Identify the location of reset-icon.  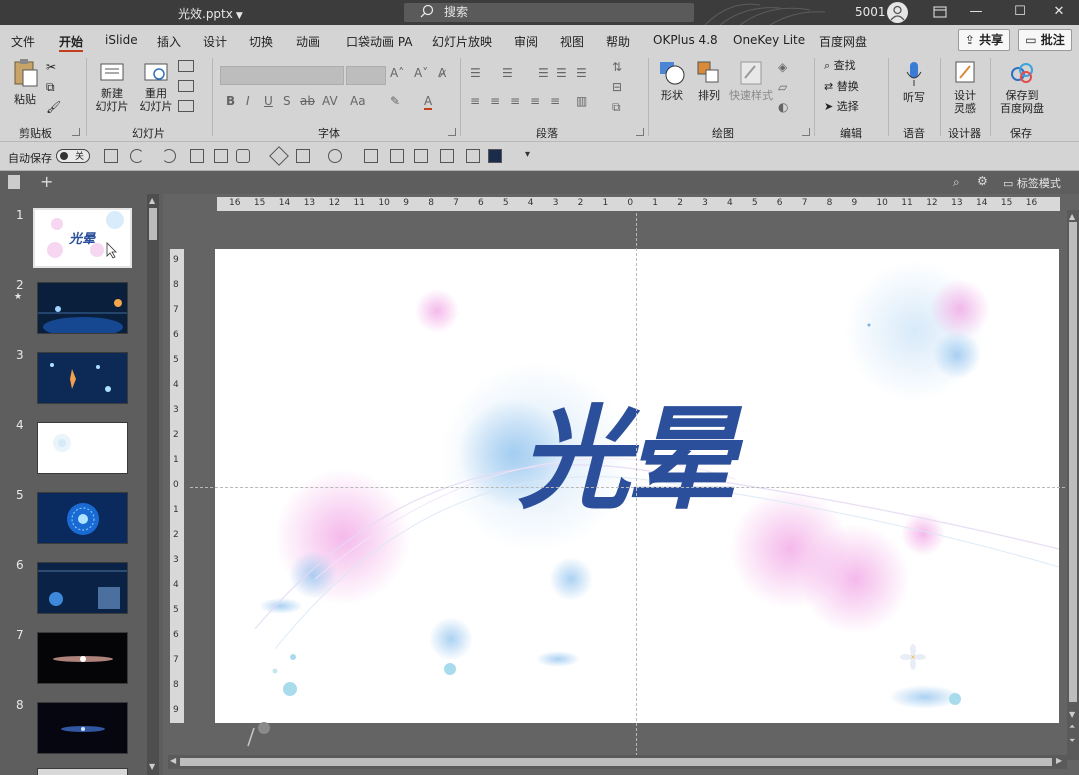
(186, 86).